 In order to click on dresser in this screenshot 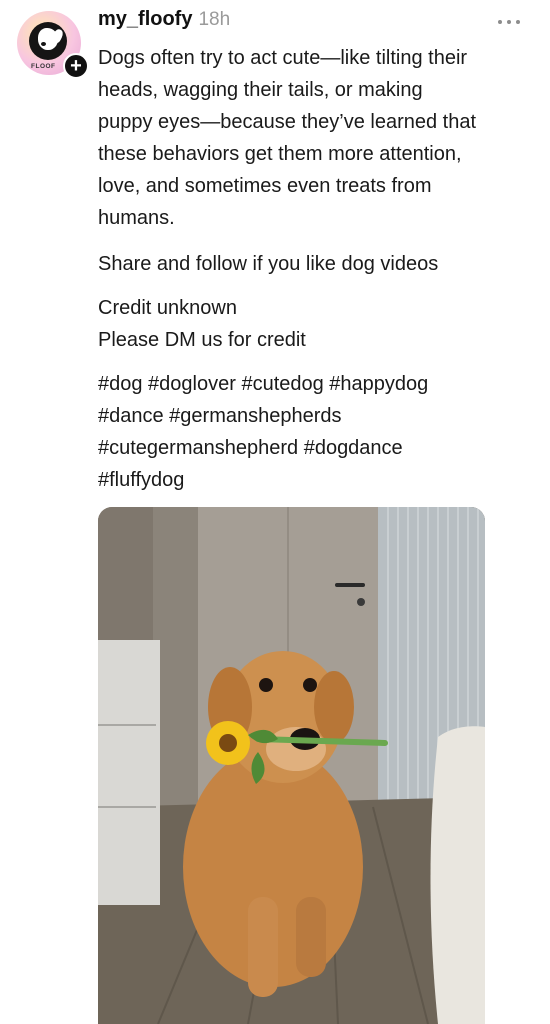, I will do `click(129, 772)`.